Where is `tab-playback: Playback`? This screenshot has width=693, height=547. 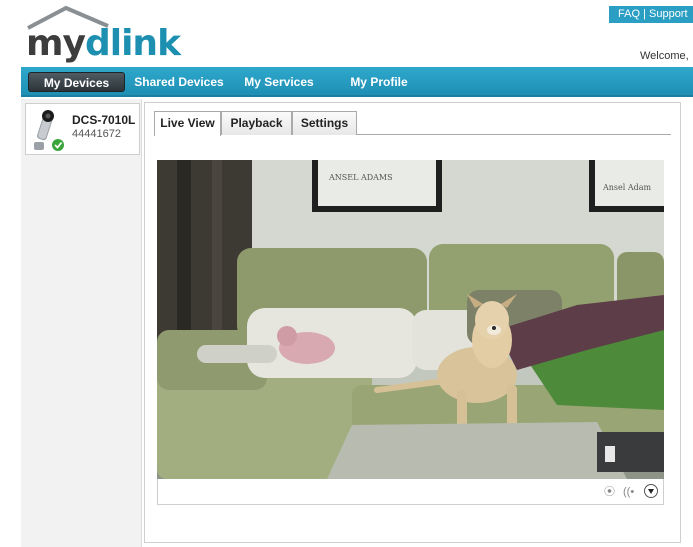 tab-playback: Playback is located at coordinates (256, 123).